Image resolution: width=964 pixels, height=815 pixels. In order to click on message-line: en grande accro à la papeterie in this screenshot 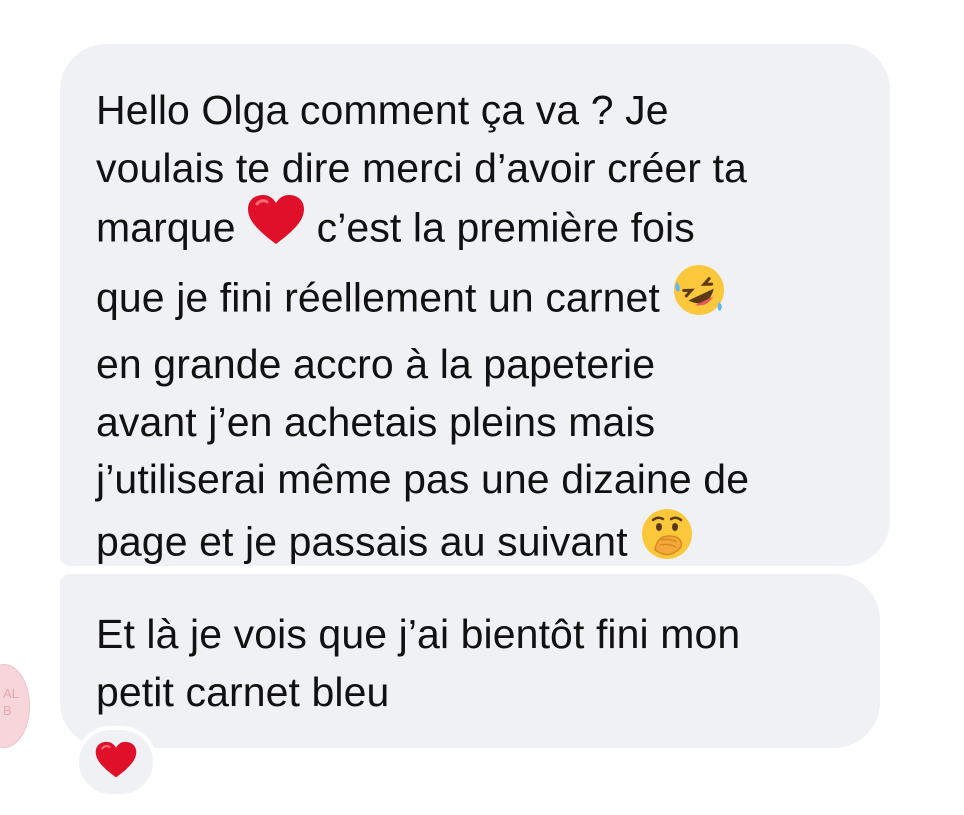, I will do `click(376, 364)`.